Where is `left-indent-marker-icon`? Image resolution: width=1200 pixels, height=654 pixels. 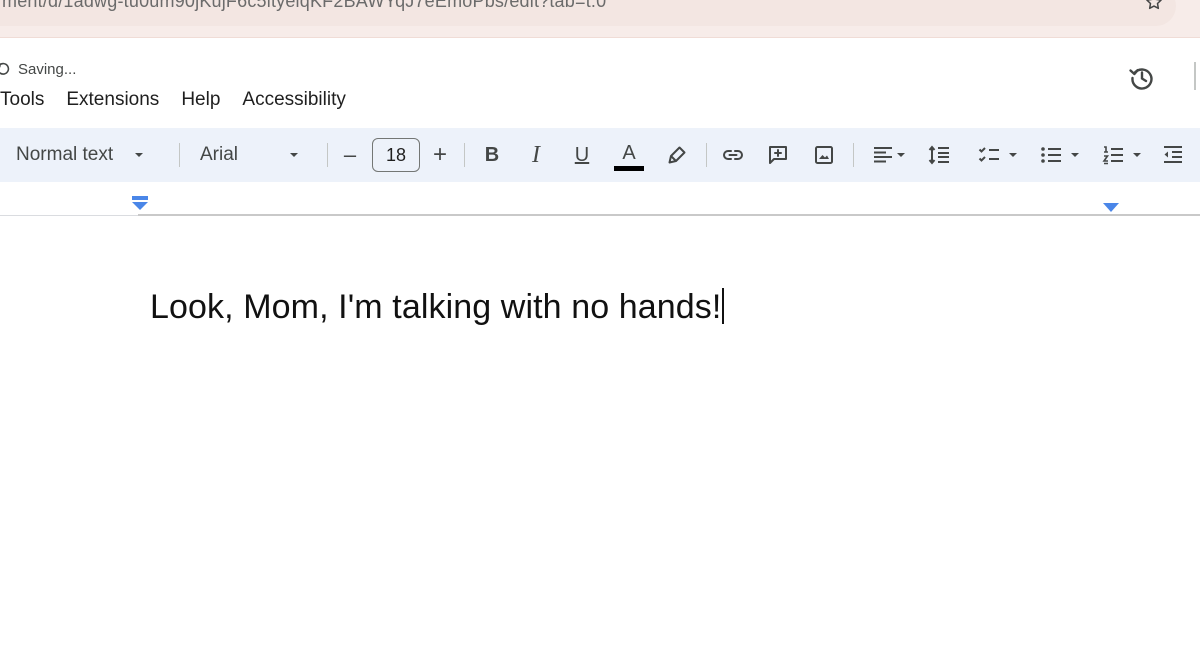 left-indent-marker-icon is located at coordinates (140, 204).